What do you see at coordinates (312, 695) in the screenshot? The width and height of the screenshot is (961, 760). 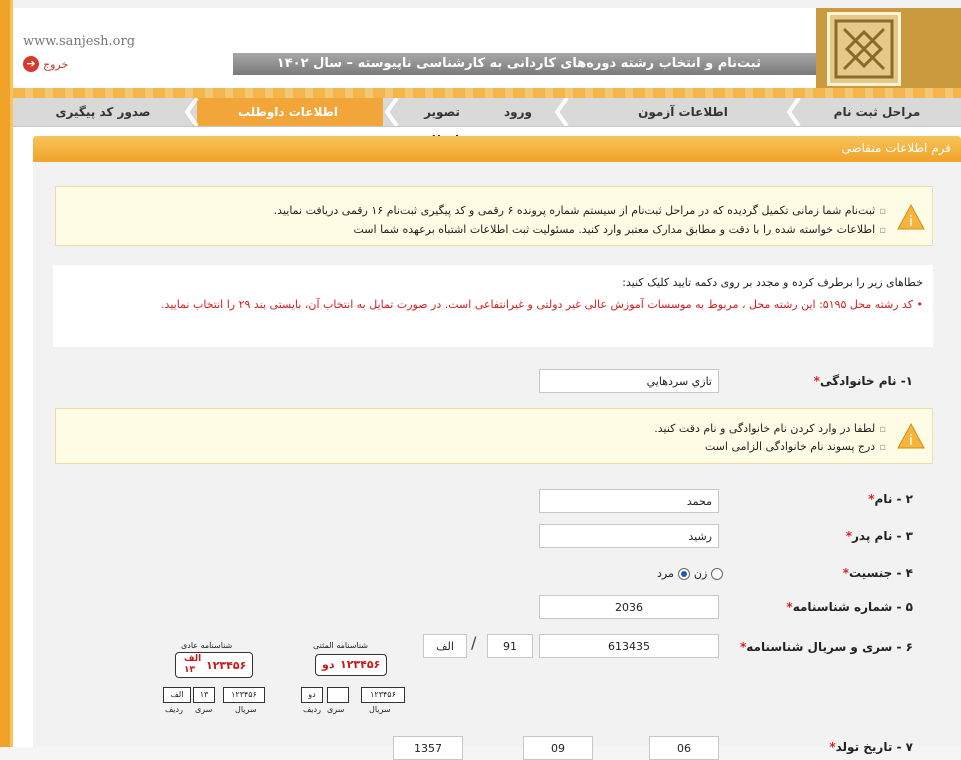 I see `guide-box: دو` at bounding box center [312, 695].